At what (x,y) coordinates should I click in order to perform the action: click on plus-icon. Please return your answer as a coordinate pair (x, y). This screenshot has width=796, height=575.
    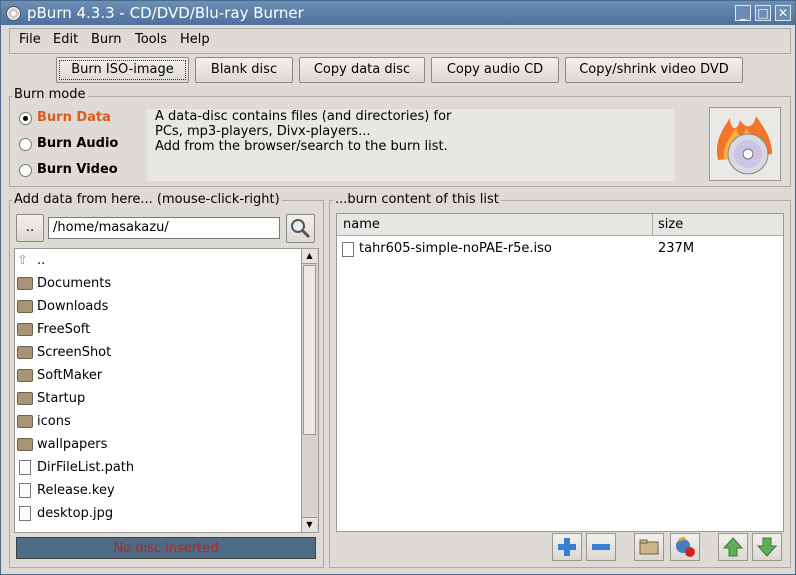
    Looking at the image, I should click on (567, 547).